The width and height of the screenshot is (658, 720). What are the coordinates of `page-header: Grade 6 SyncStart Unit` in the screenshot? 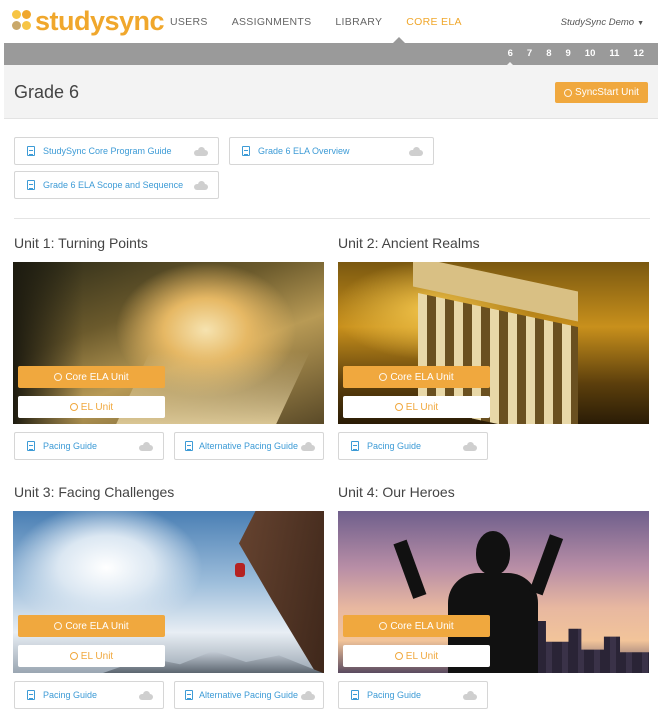 It's located at (331, 92).